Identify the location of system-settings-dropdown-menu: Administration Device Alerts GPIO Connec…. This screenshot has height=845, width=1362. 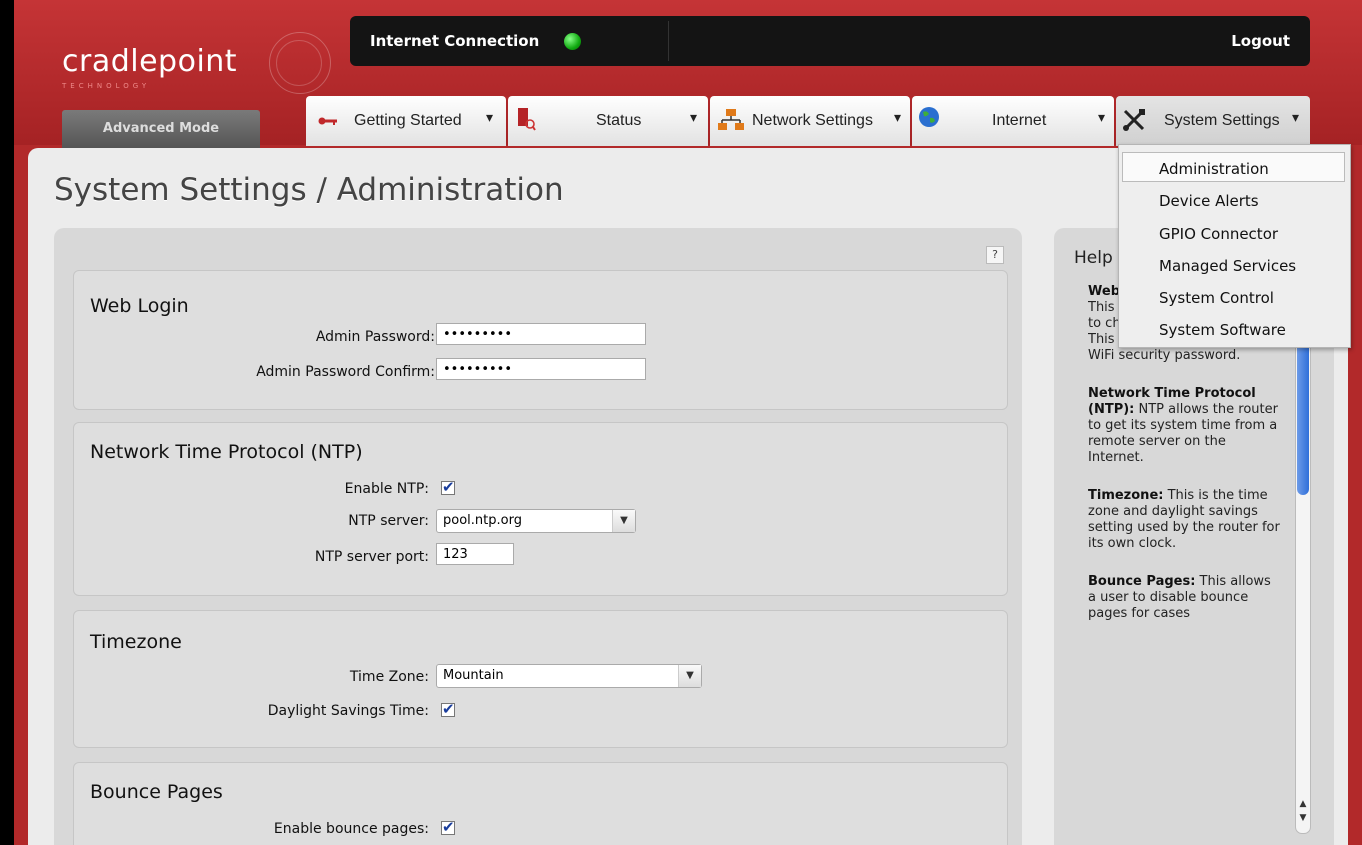
(1234, 246).